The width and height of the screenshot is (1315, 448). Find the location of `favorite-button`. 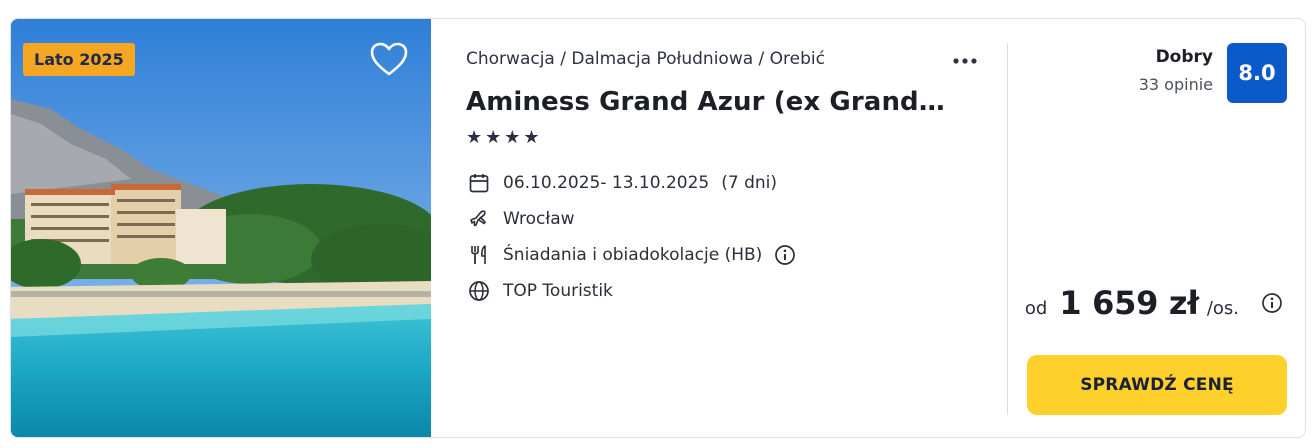

favorite-button is located at coordinates (389, 59).